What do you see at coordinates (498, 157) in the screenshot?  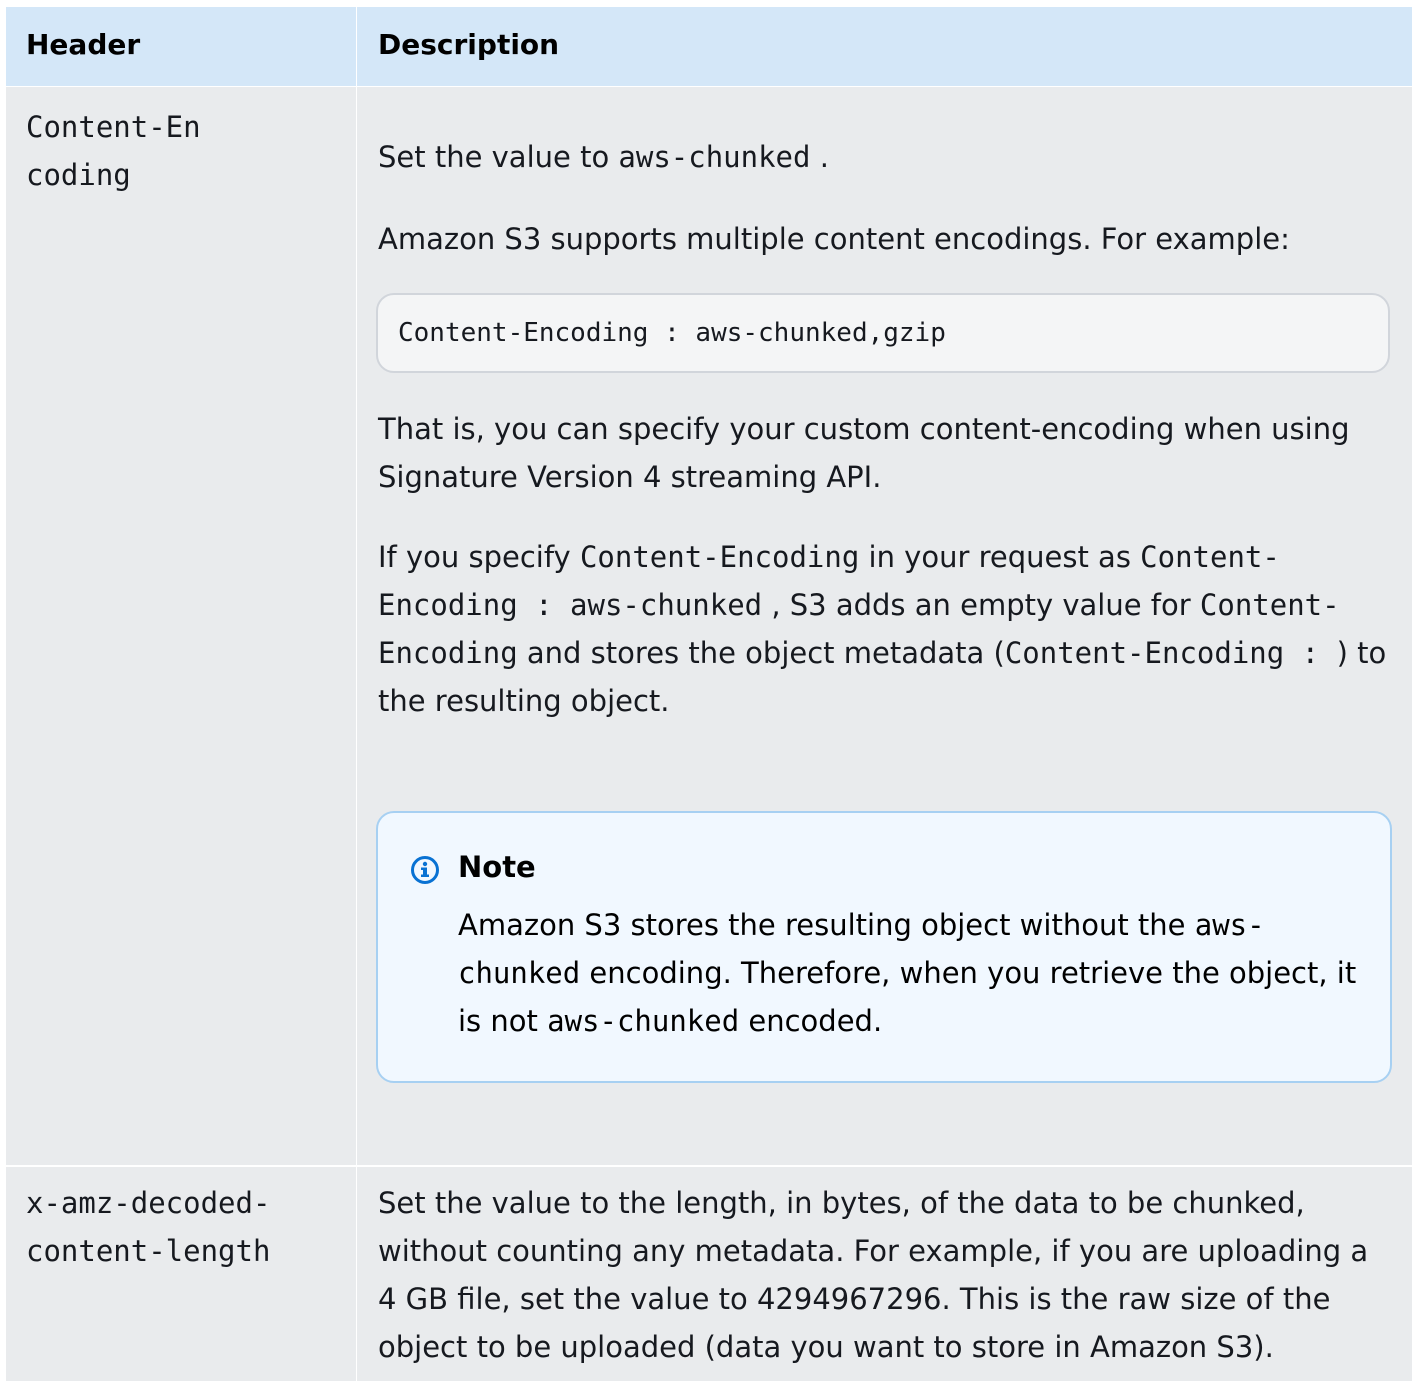 I see `text: Set the value to` at bounding box center [498, 157].